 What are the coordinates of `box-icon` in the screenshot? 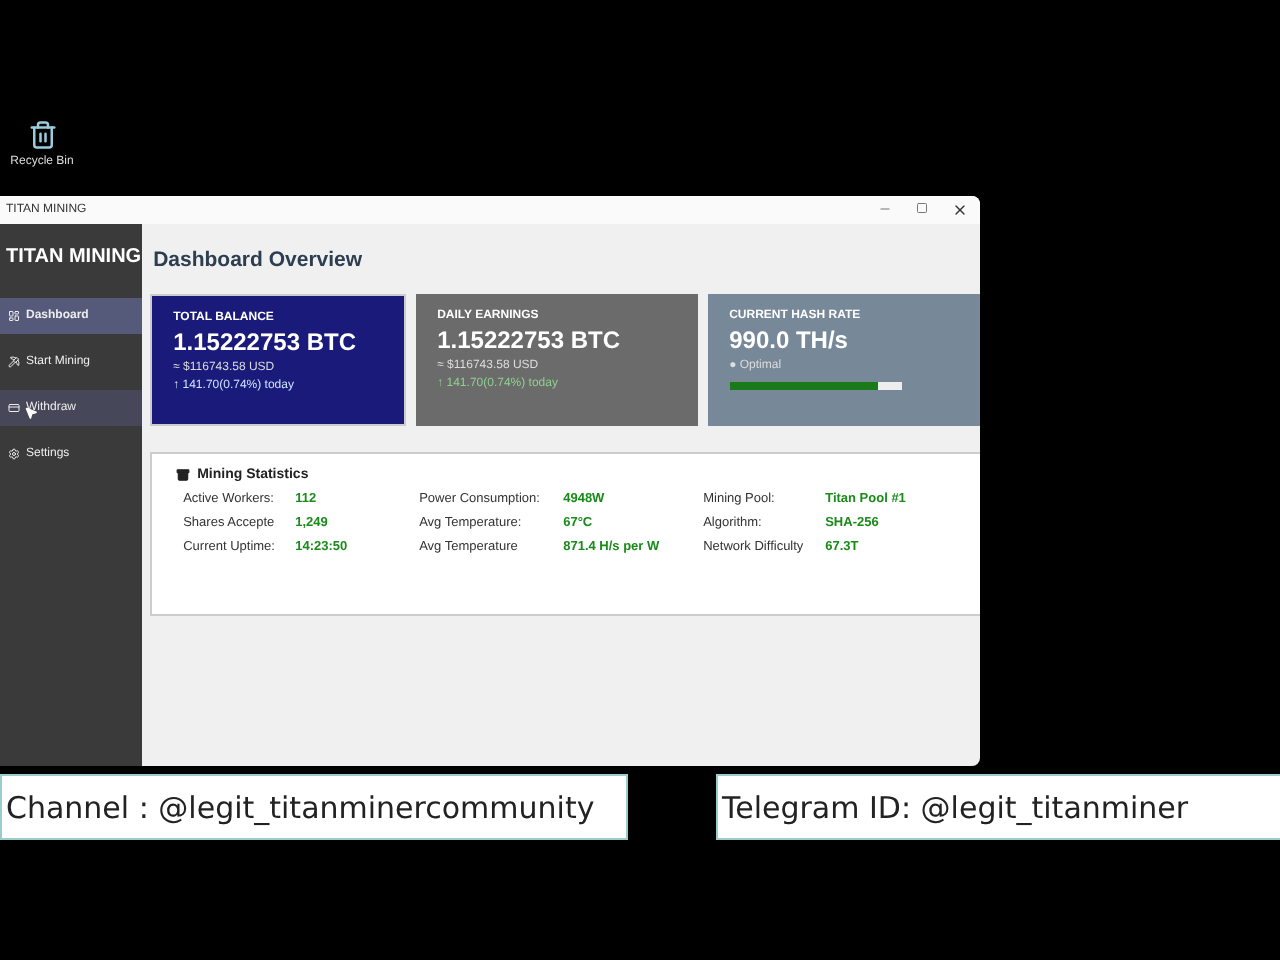 It's located at (182, 475).